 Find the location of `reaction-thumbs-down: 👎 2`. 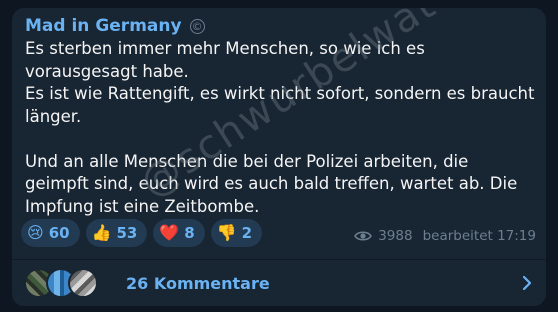

reaction-thumbs-down: 👎 2 is located at coordinates (236, 233).